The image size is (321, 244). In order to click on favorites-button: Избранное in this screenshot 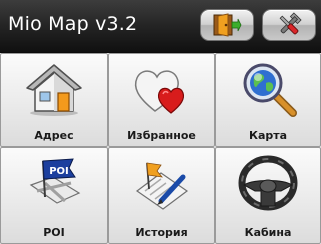, I will do `click(161, 100)`.